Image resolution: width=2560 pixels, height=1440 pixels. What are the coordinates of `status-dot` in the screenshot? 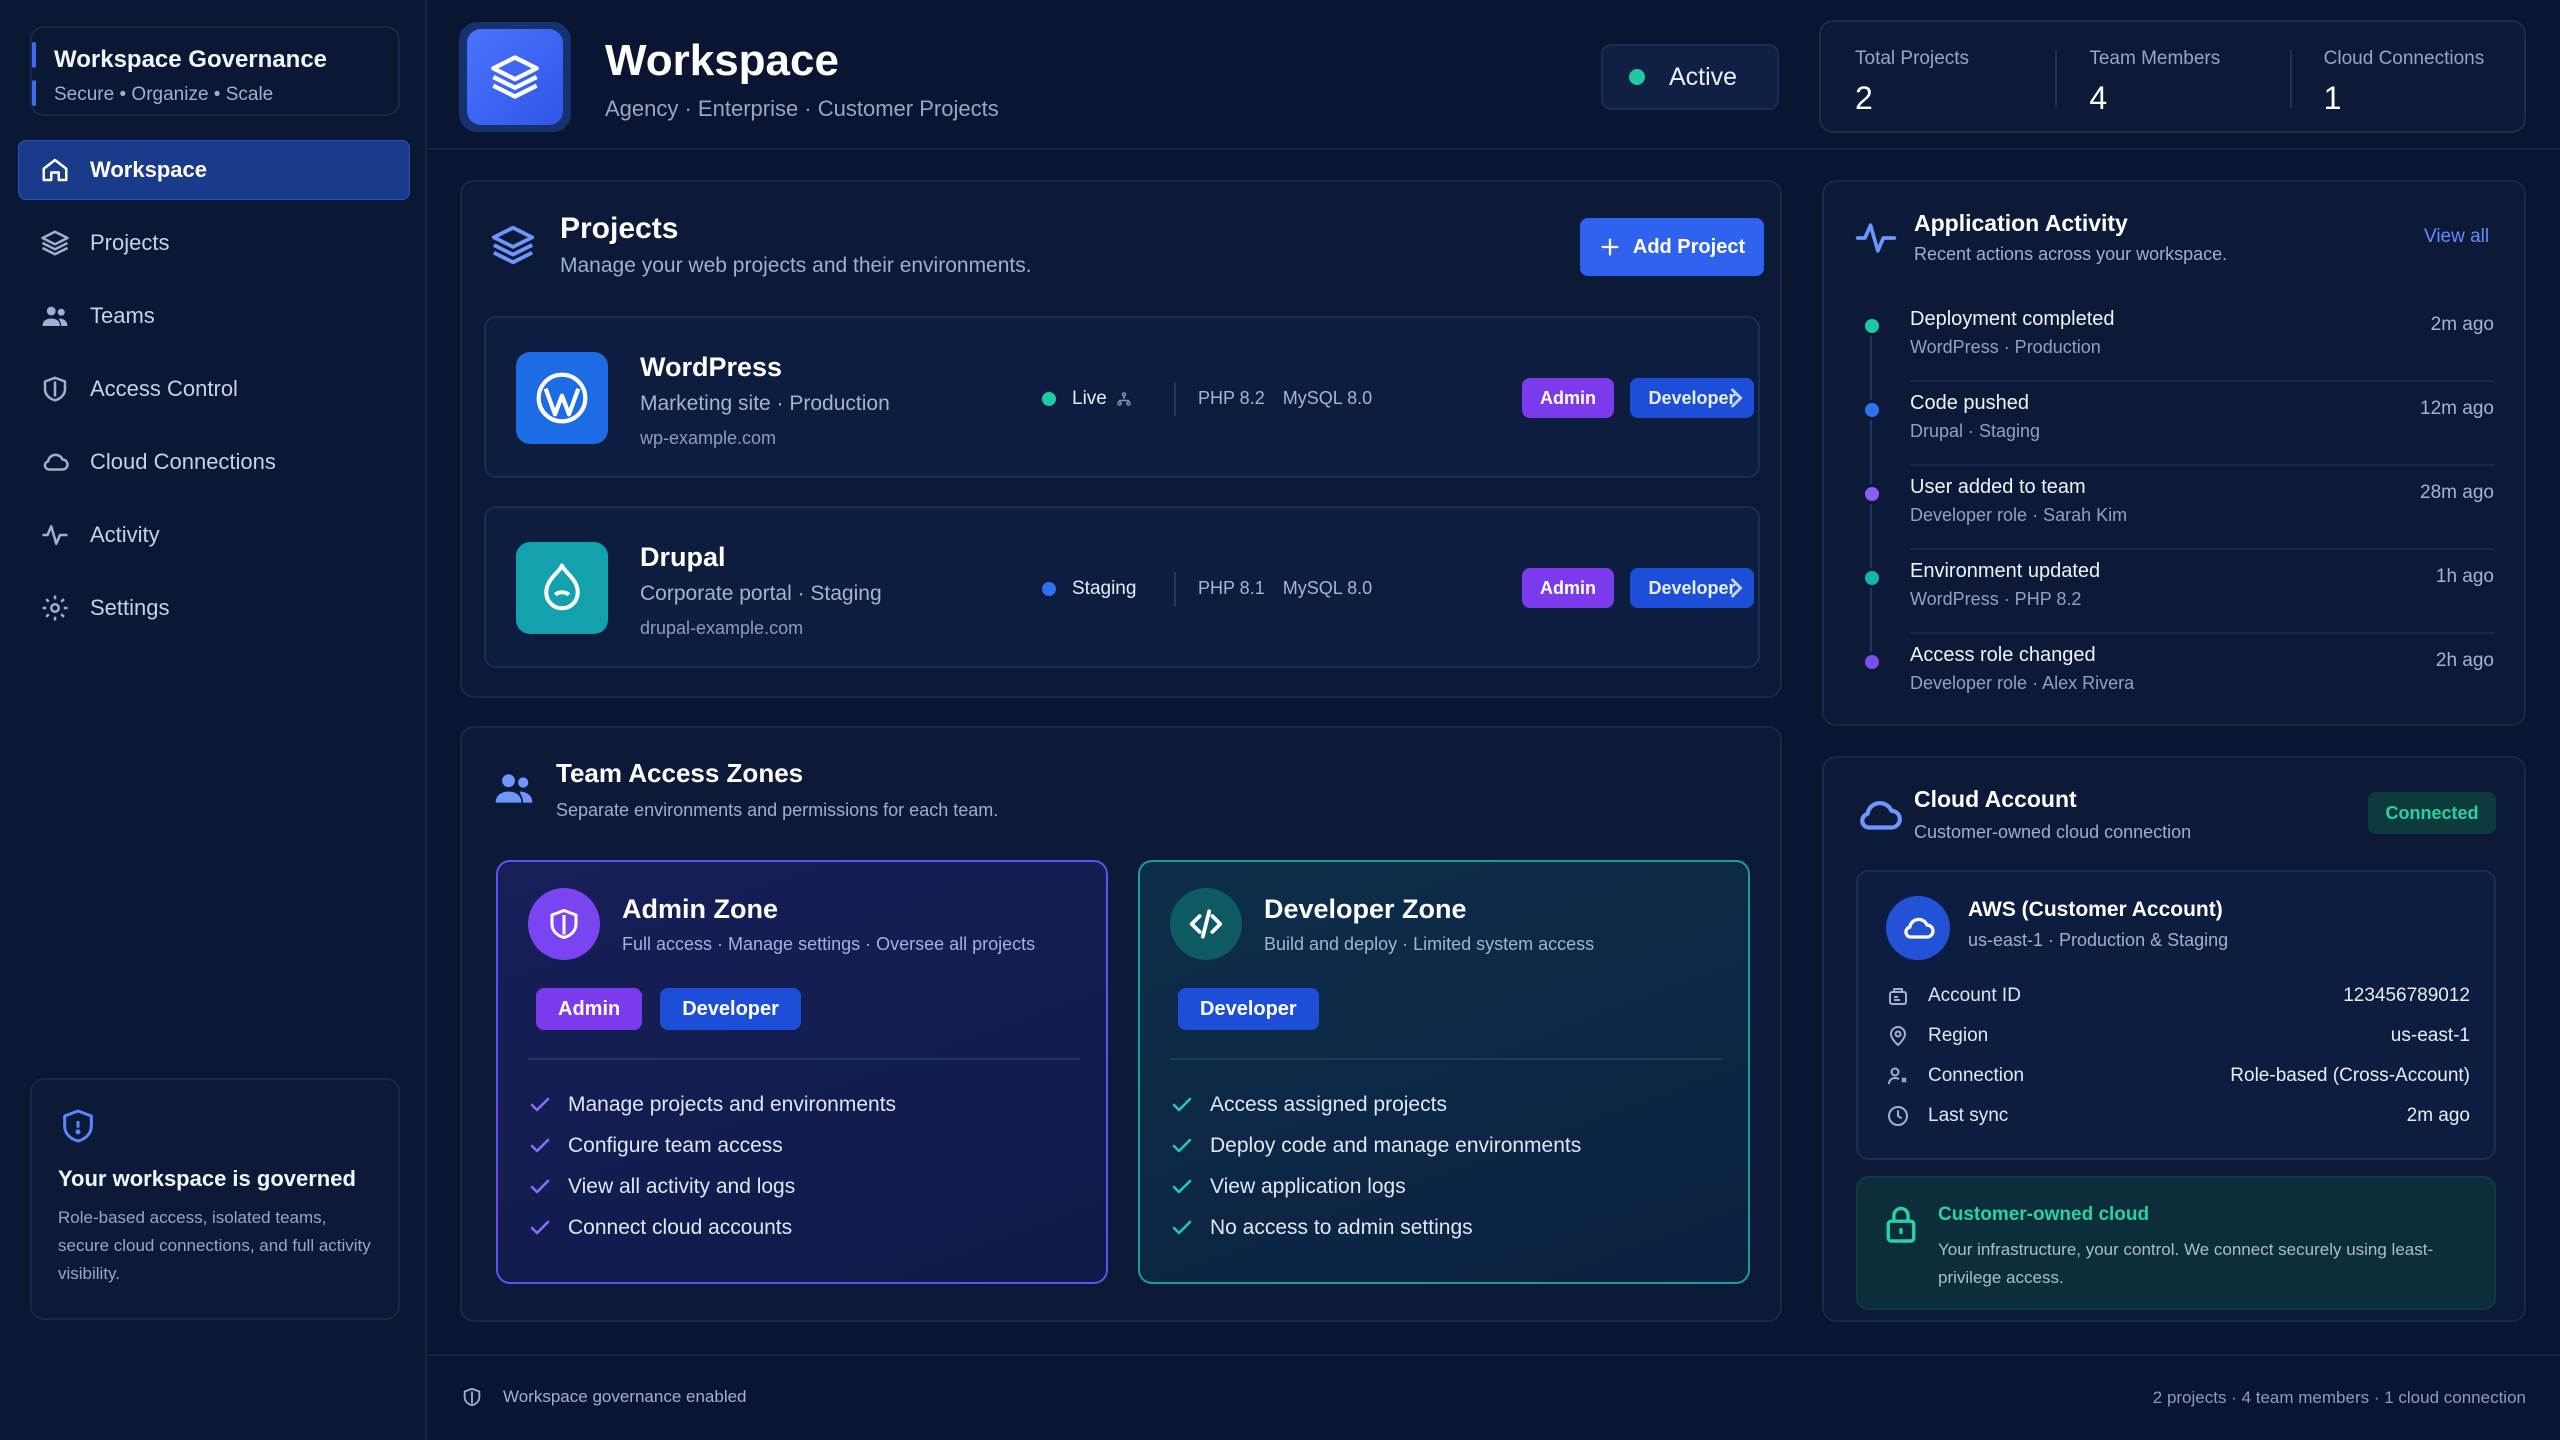 It's located at (1049, 399).